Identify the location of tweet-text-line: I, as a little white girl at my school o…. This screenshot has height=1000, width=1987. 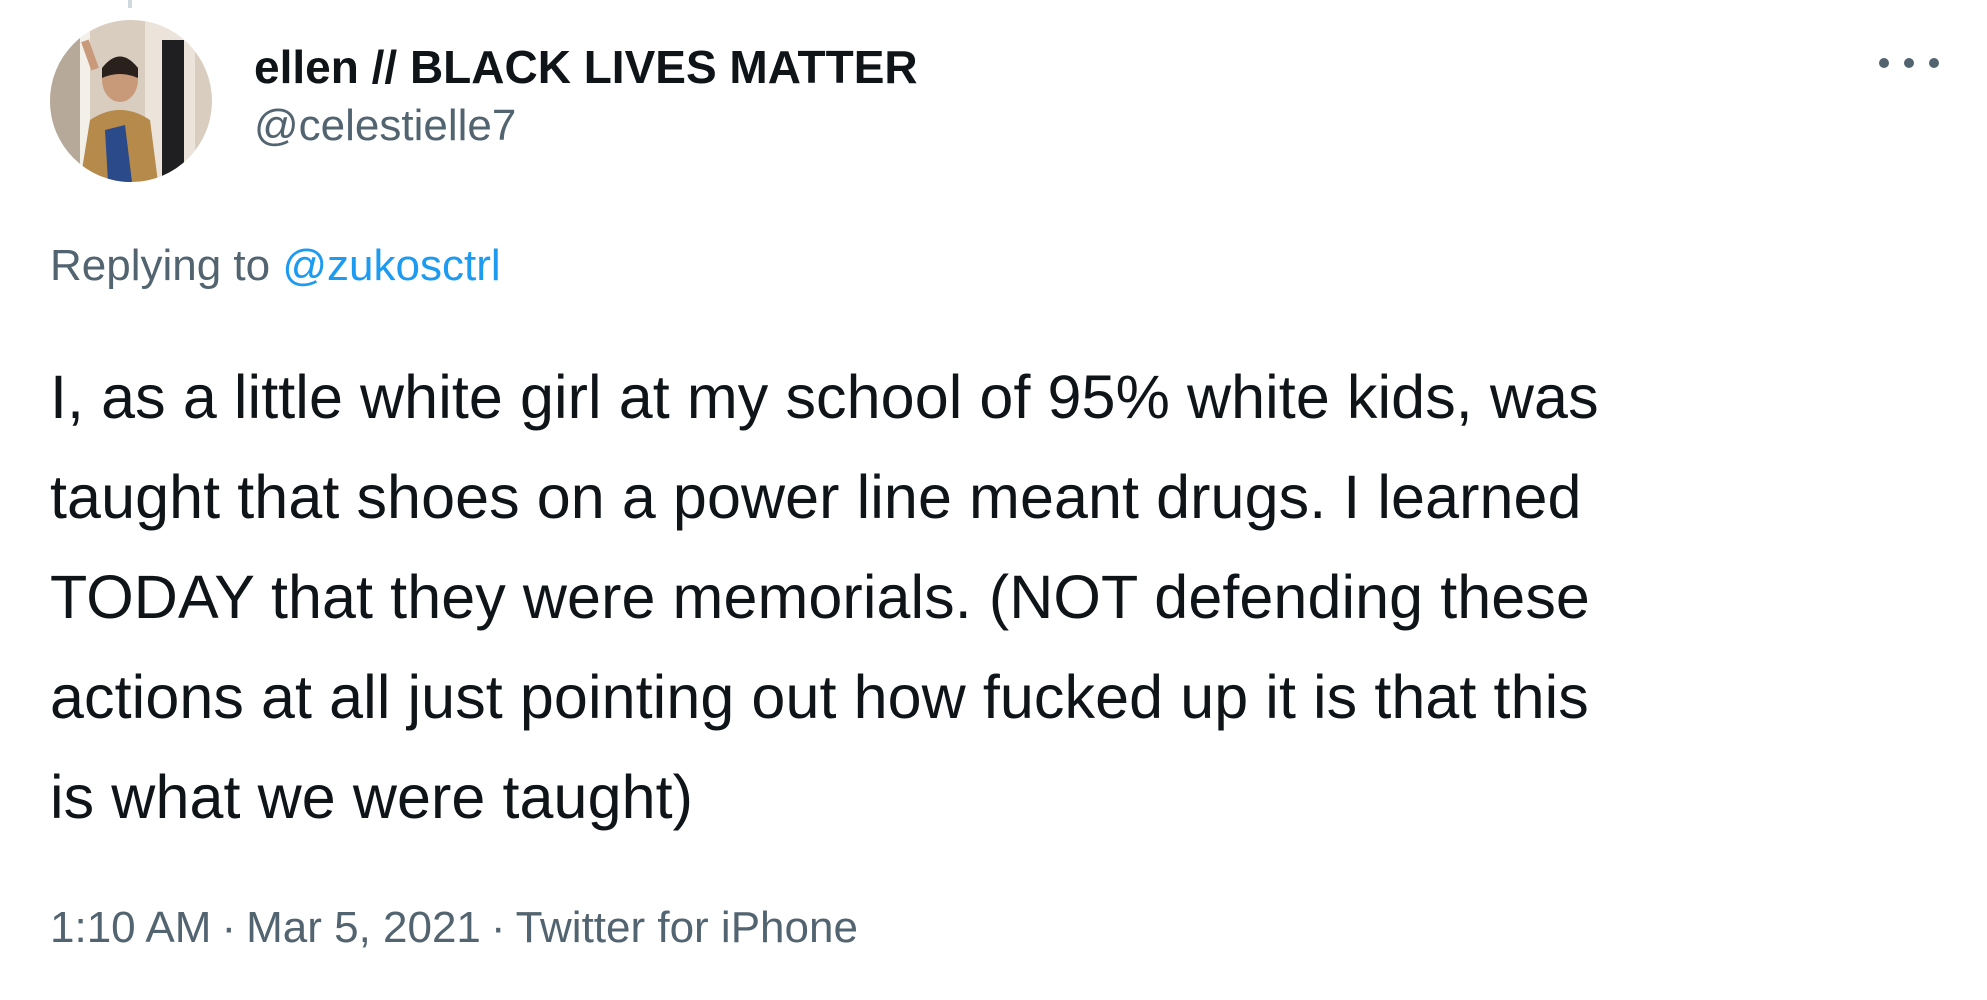
(824, 397).